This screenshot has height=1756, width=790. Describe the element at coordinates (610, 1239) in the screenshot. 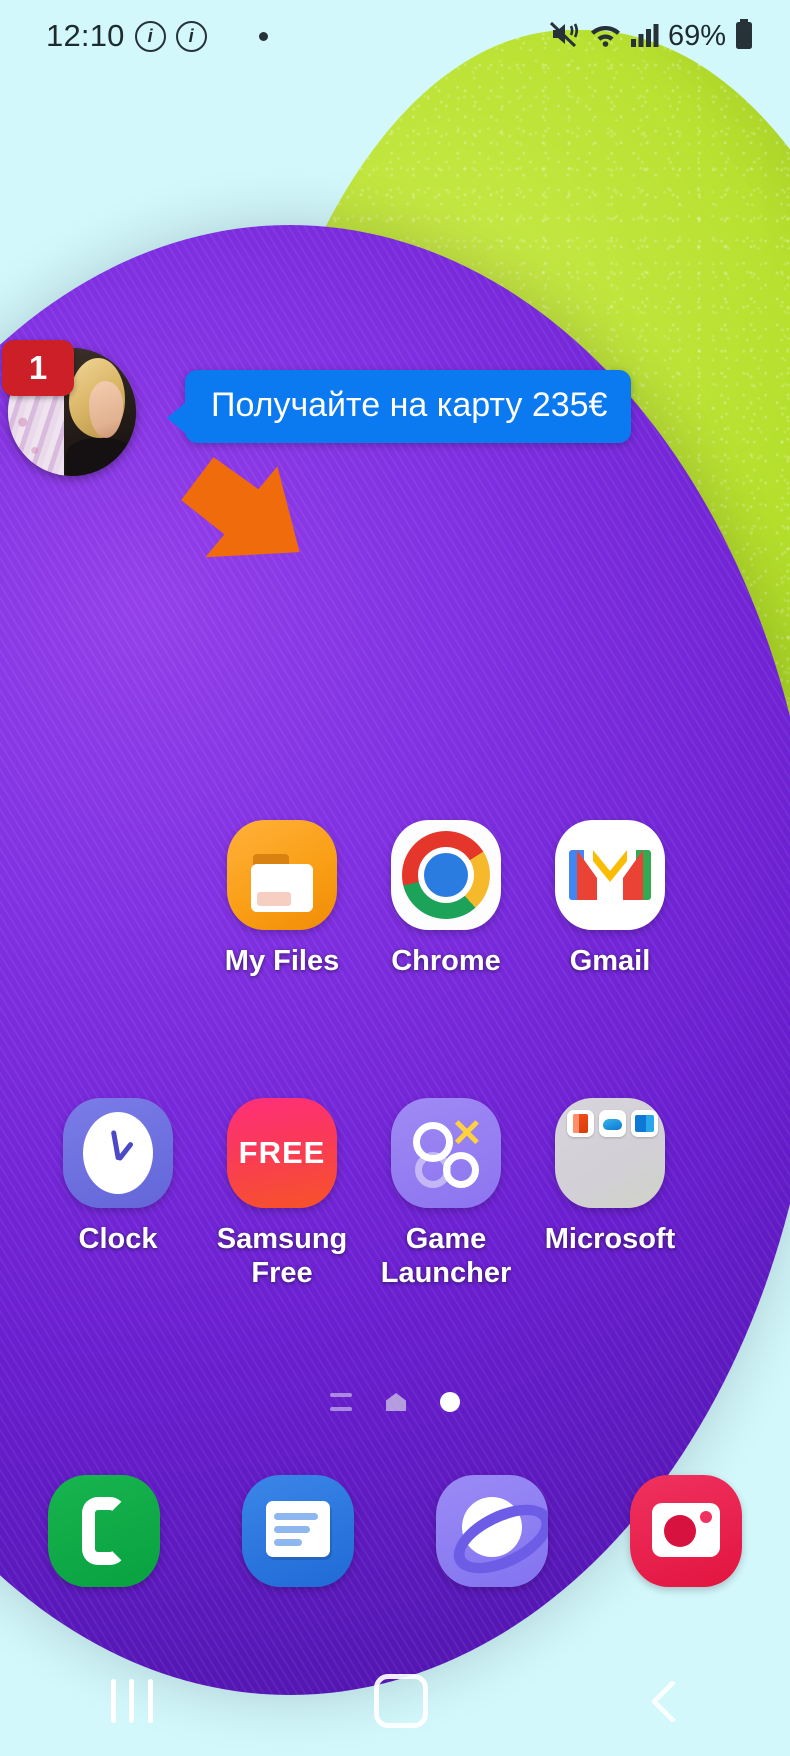

I see `app-label: Microsoft` at that location.